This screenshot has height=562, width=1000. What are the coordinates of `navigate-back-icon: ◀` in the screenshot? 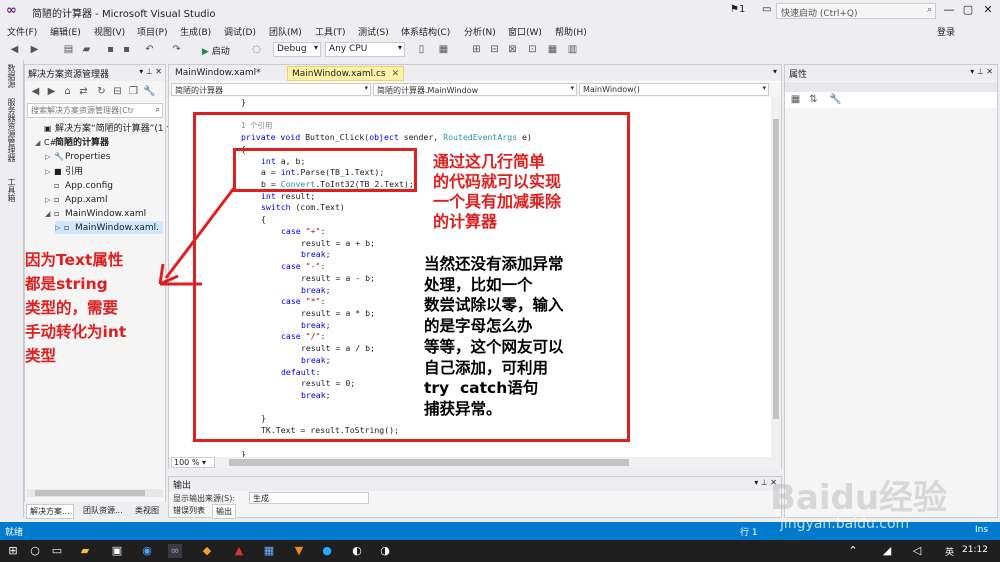 It's located at (14, 49).